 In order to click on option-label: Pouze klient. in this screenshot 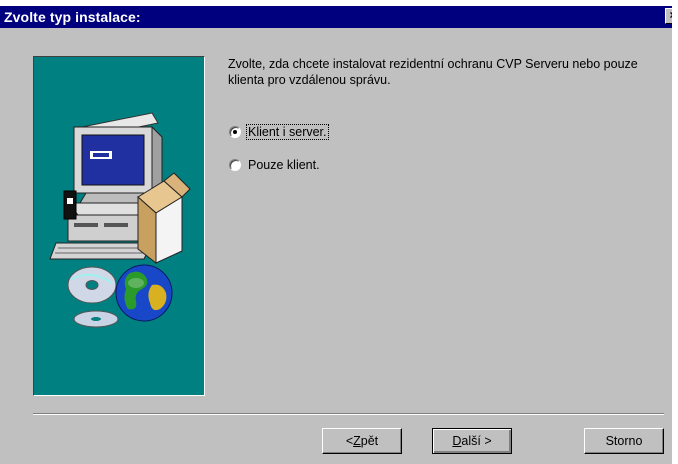, I will do `click(284, 165)`.